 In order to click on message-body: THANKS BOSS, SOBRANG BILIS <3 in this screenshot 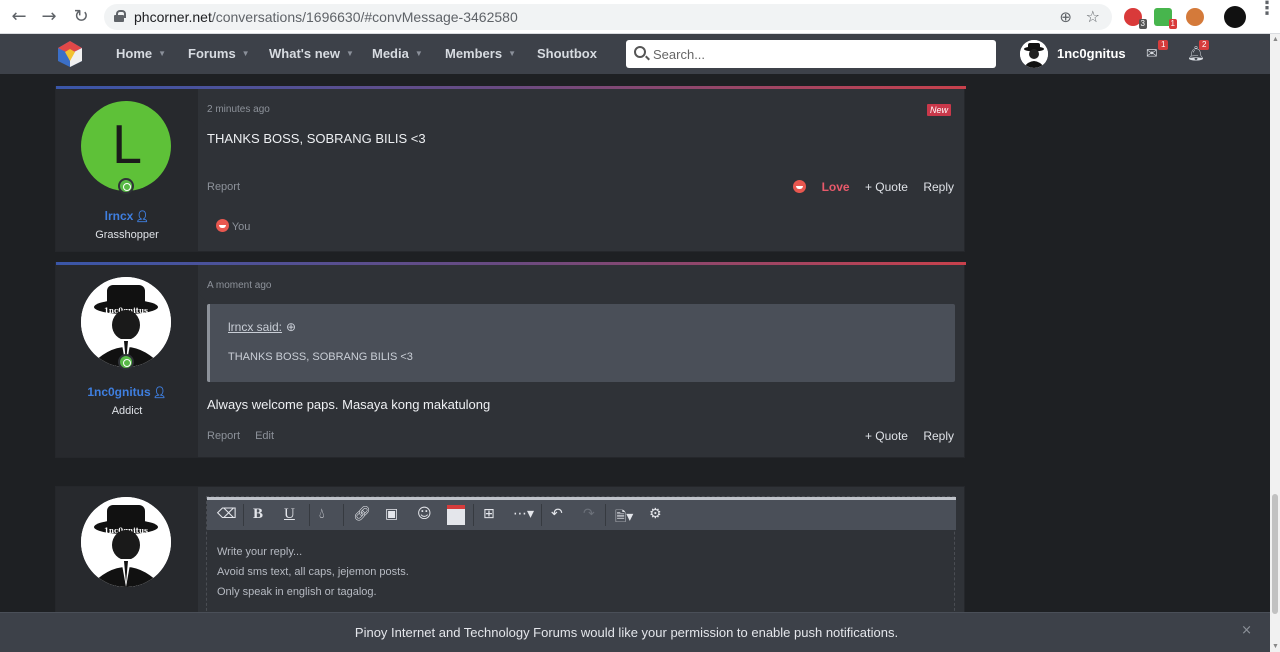, I will do `click(316, 138)`.